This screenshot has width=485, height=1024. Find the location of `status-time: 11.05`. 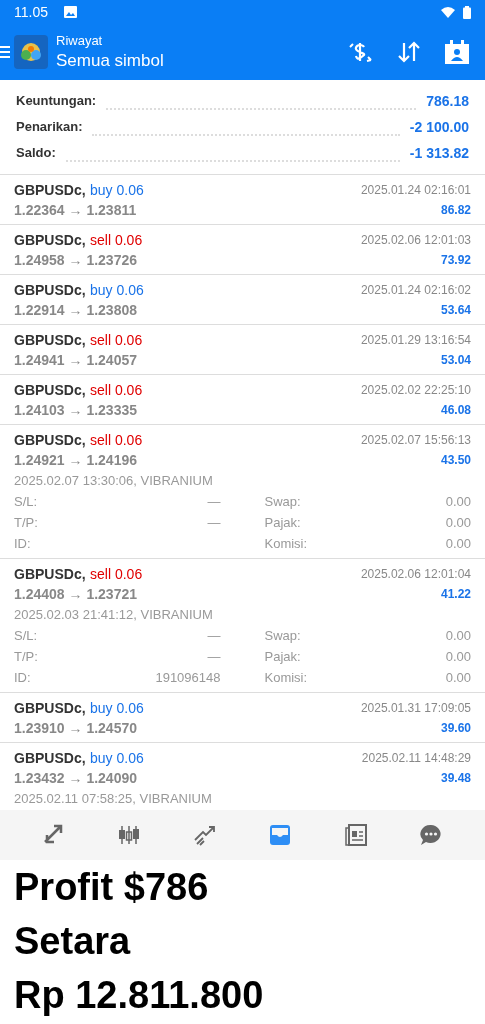

status-time: 11.05 is located at coordinates (31, 12).